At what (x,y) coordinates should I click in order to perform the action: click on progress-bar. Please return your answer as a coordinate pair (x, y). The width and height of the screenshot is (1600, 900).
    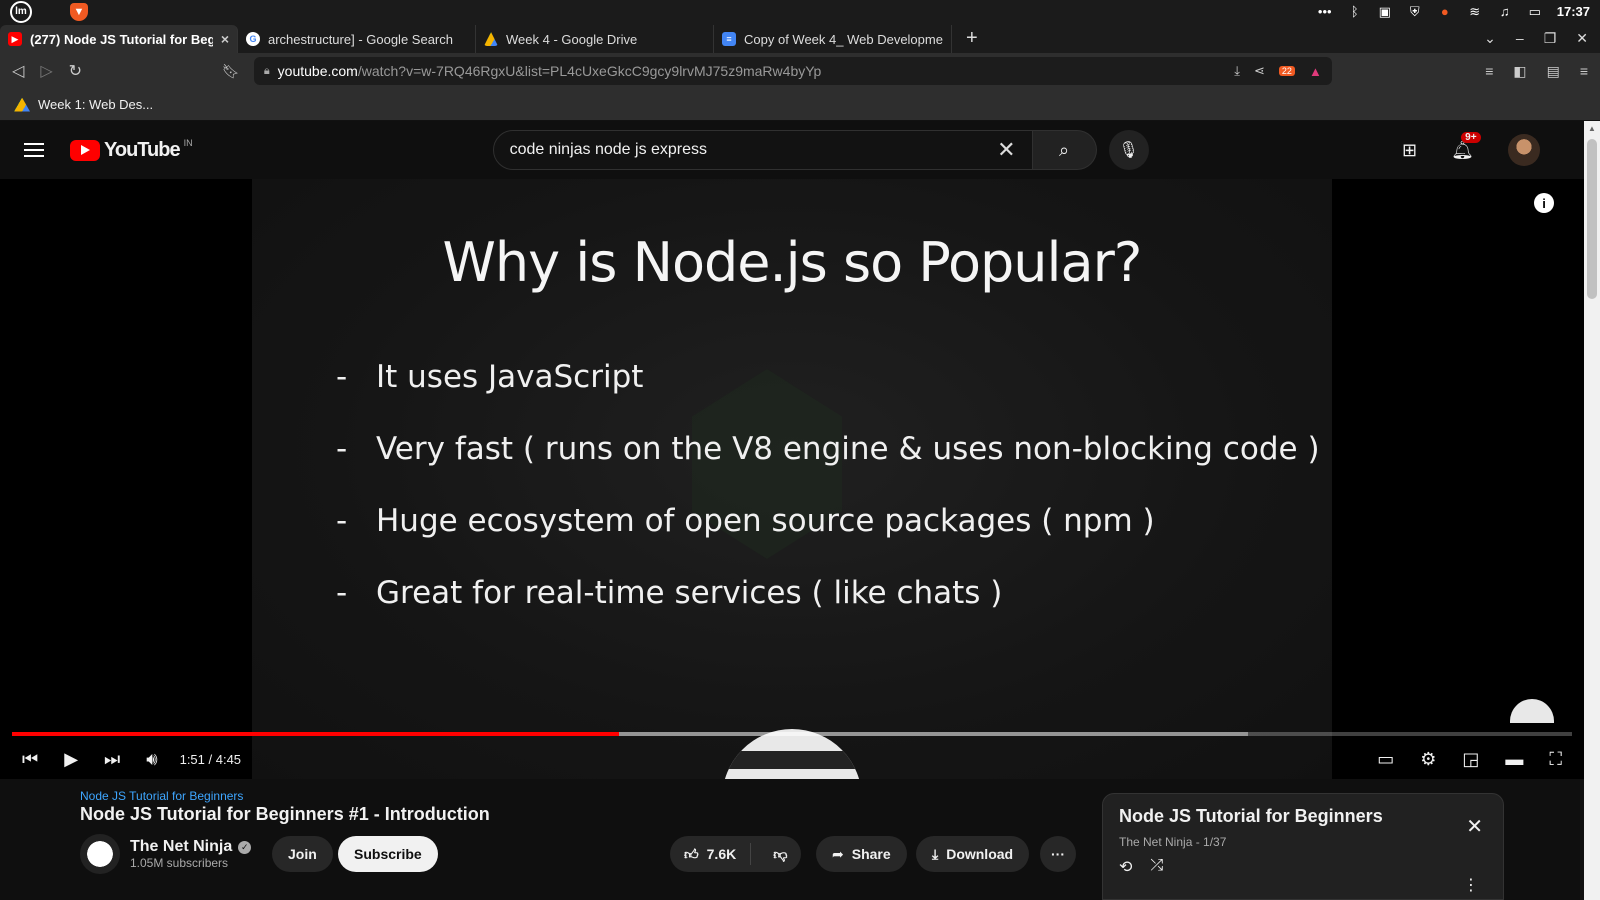
    Looking at the image, I should click on (792, 734).